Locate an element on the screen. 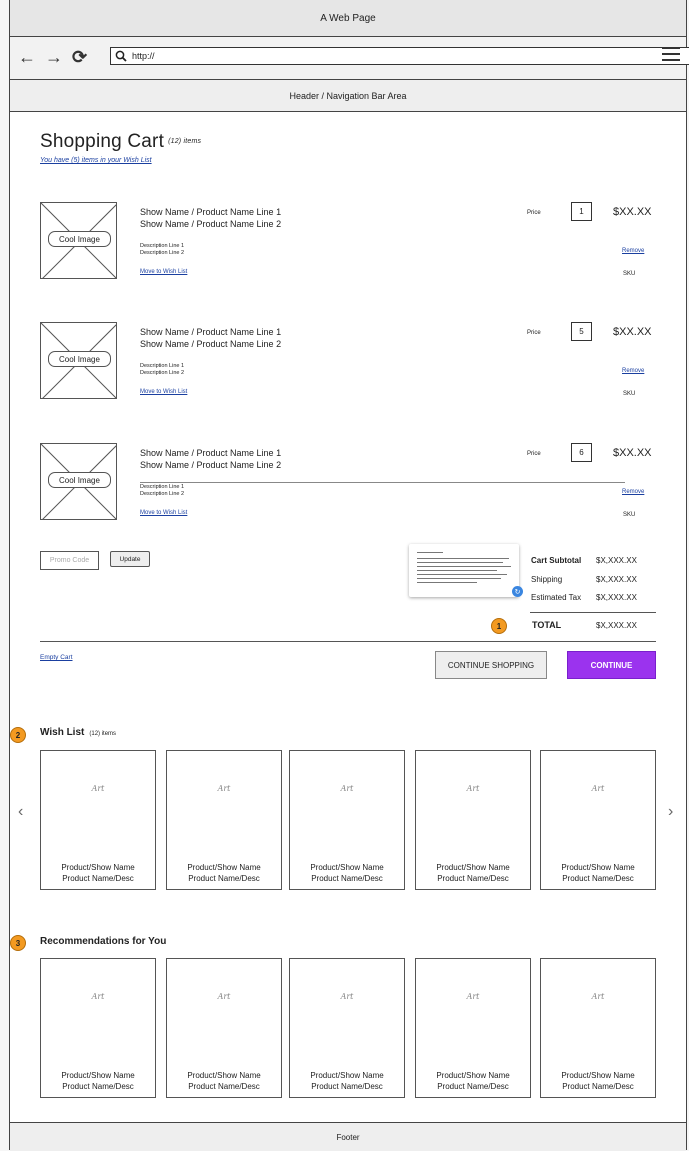 Image resolution: width=689 pixels, height=1151 pixels. wishlist-count: (12) items is located at coordinates (103, 734).